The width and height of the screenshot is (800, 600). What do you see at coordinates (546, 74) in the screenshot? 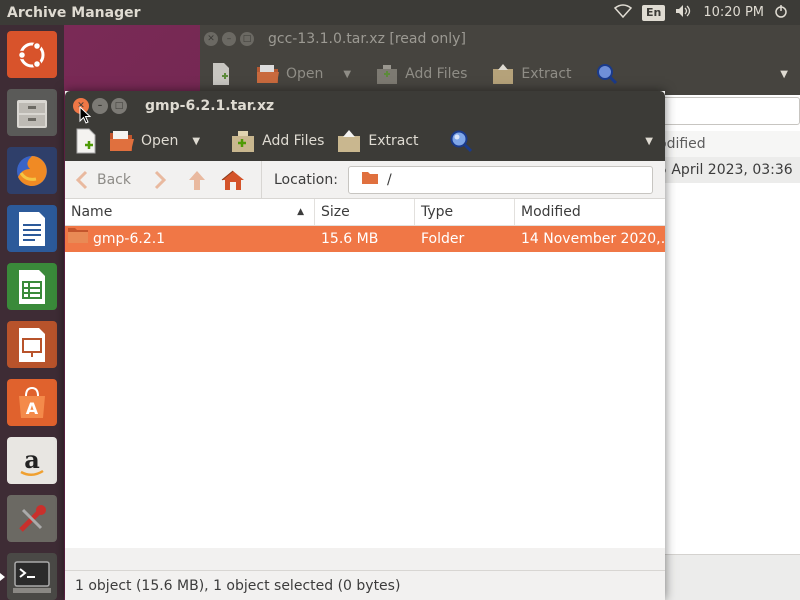
I see `bg-extract-label: Extract` at bounding box center [546, 74].